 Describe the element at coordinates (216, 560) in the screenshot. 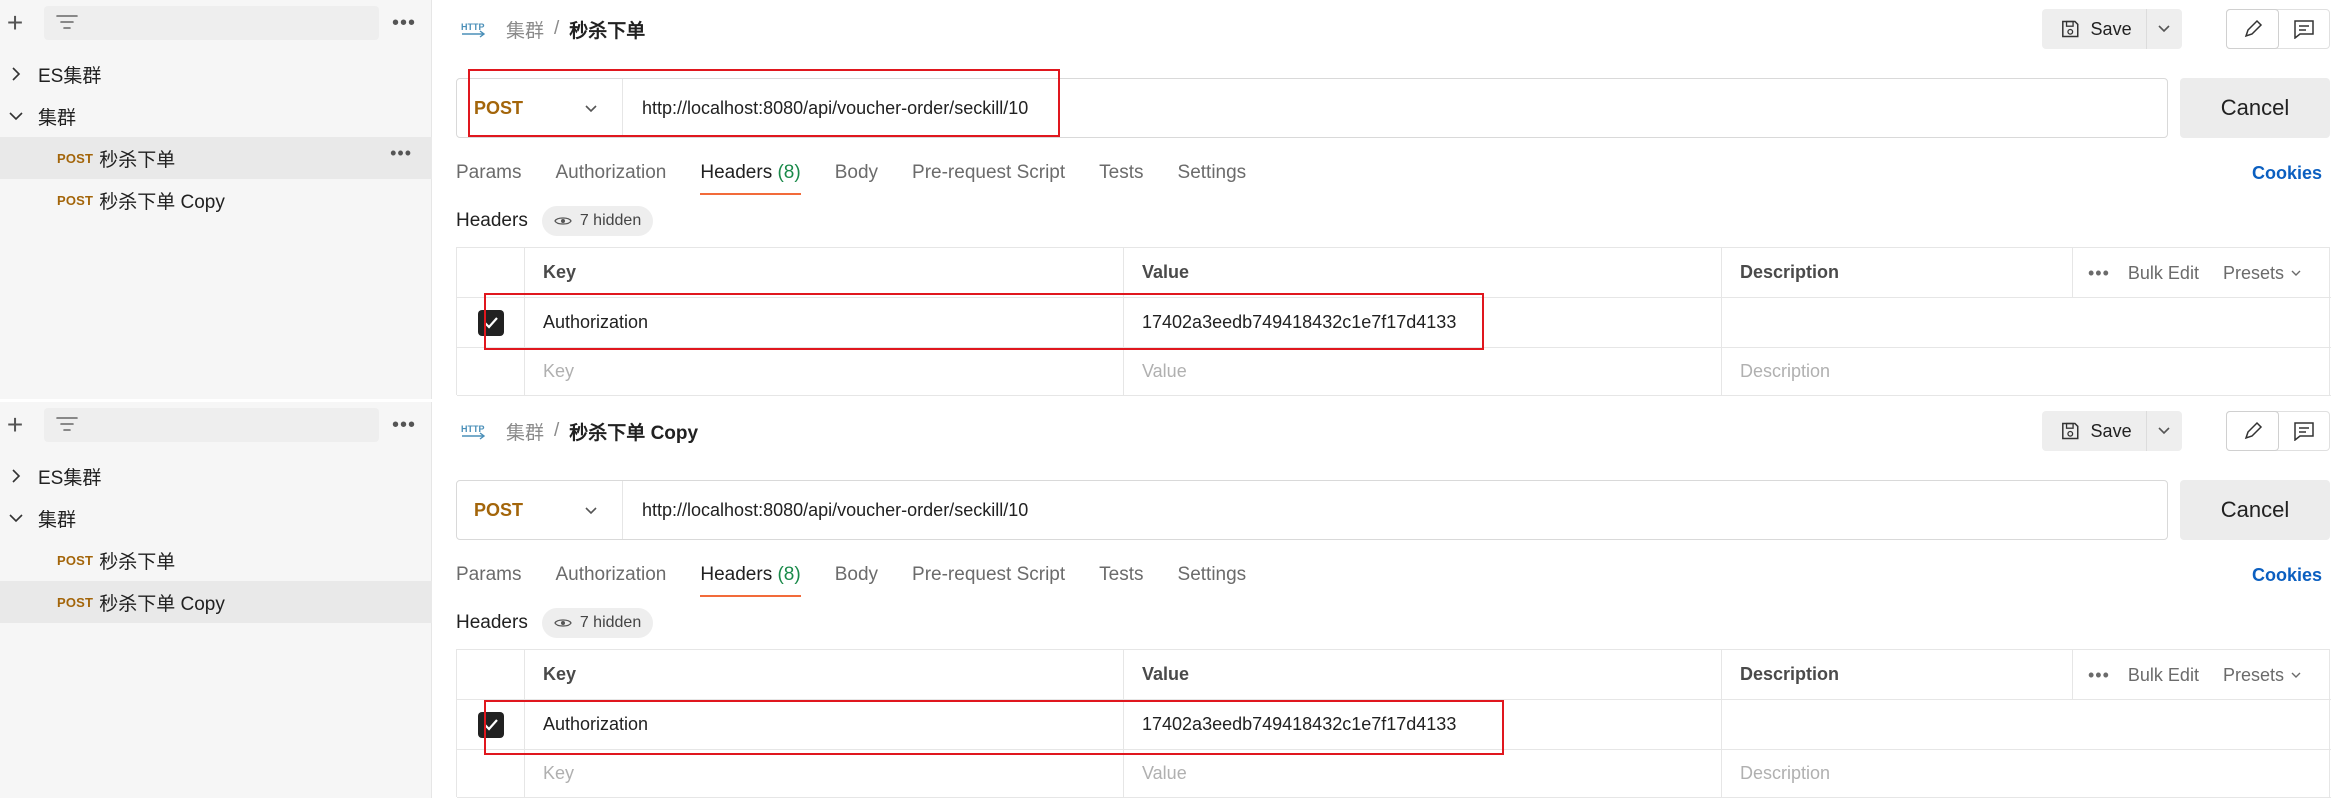

I see `sidebar-request-item: POST 秒杀下单` at that location.